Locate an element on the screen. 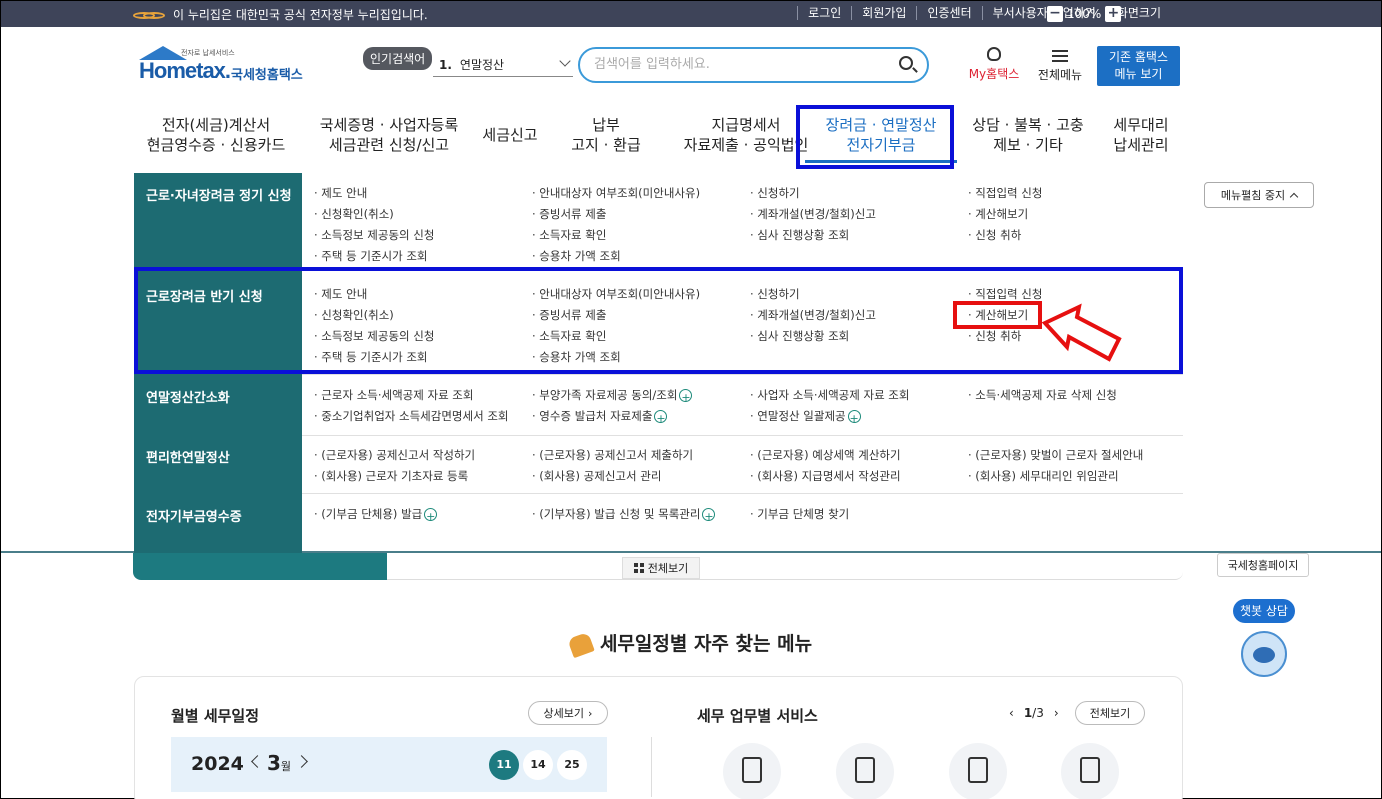 This screenshot has height=799, width=1382. nav-sublabel: 제보 · 기타 is located at coordinates (1028, 145).